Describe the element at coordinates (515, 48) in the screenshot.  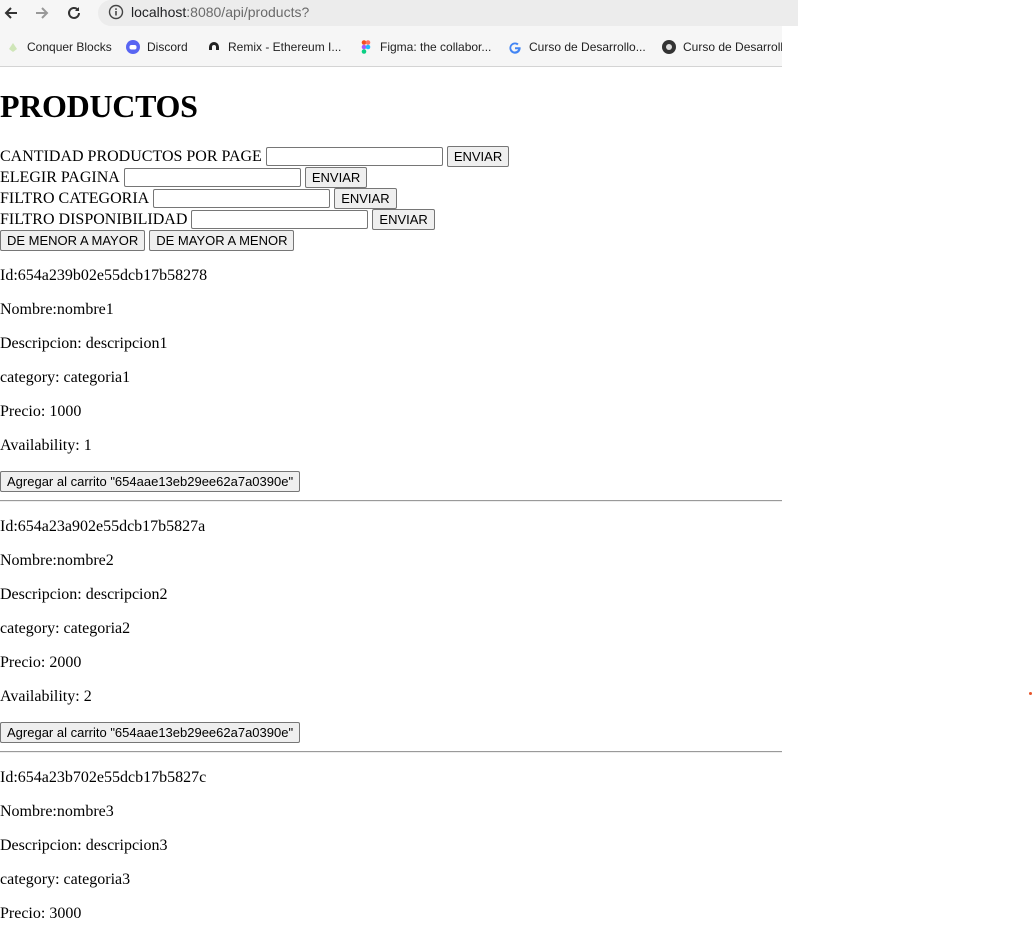
I see `google-icon` at that location.